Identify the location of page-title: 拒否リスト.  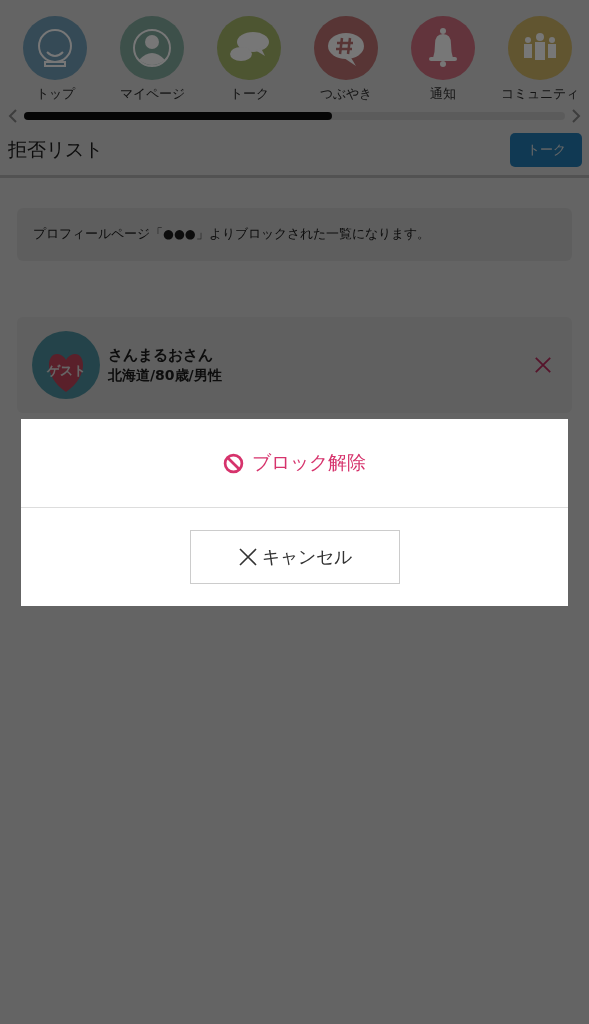
(55, 149).